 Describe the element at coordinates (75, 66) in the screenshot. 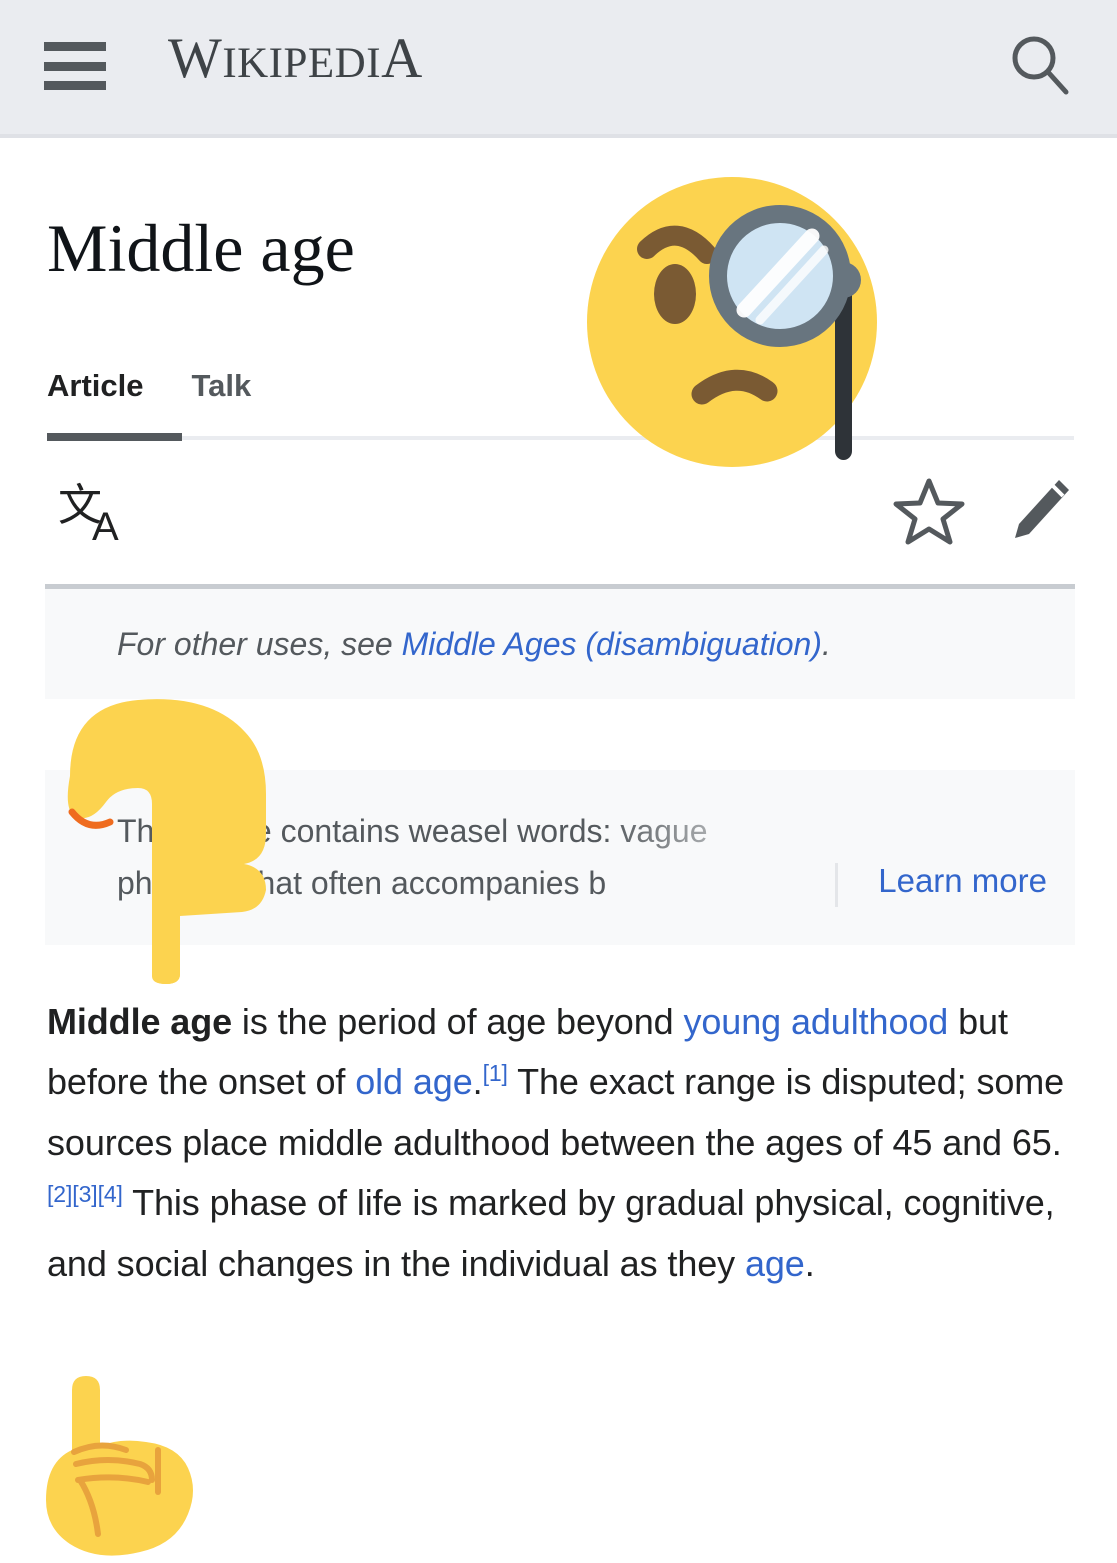

I see `hamburger-menu-icon` at that location.